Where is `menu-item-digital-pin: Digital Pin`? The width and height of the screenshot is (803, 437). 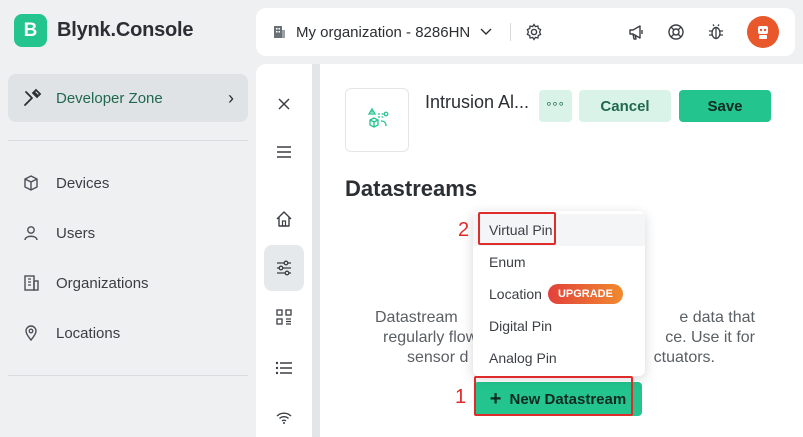 menu-item-digital-pin: Digital Pin is located at coordinates (559, 326).